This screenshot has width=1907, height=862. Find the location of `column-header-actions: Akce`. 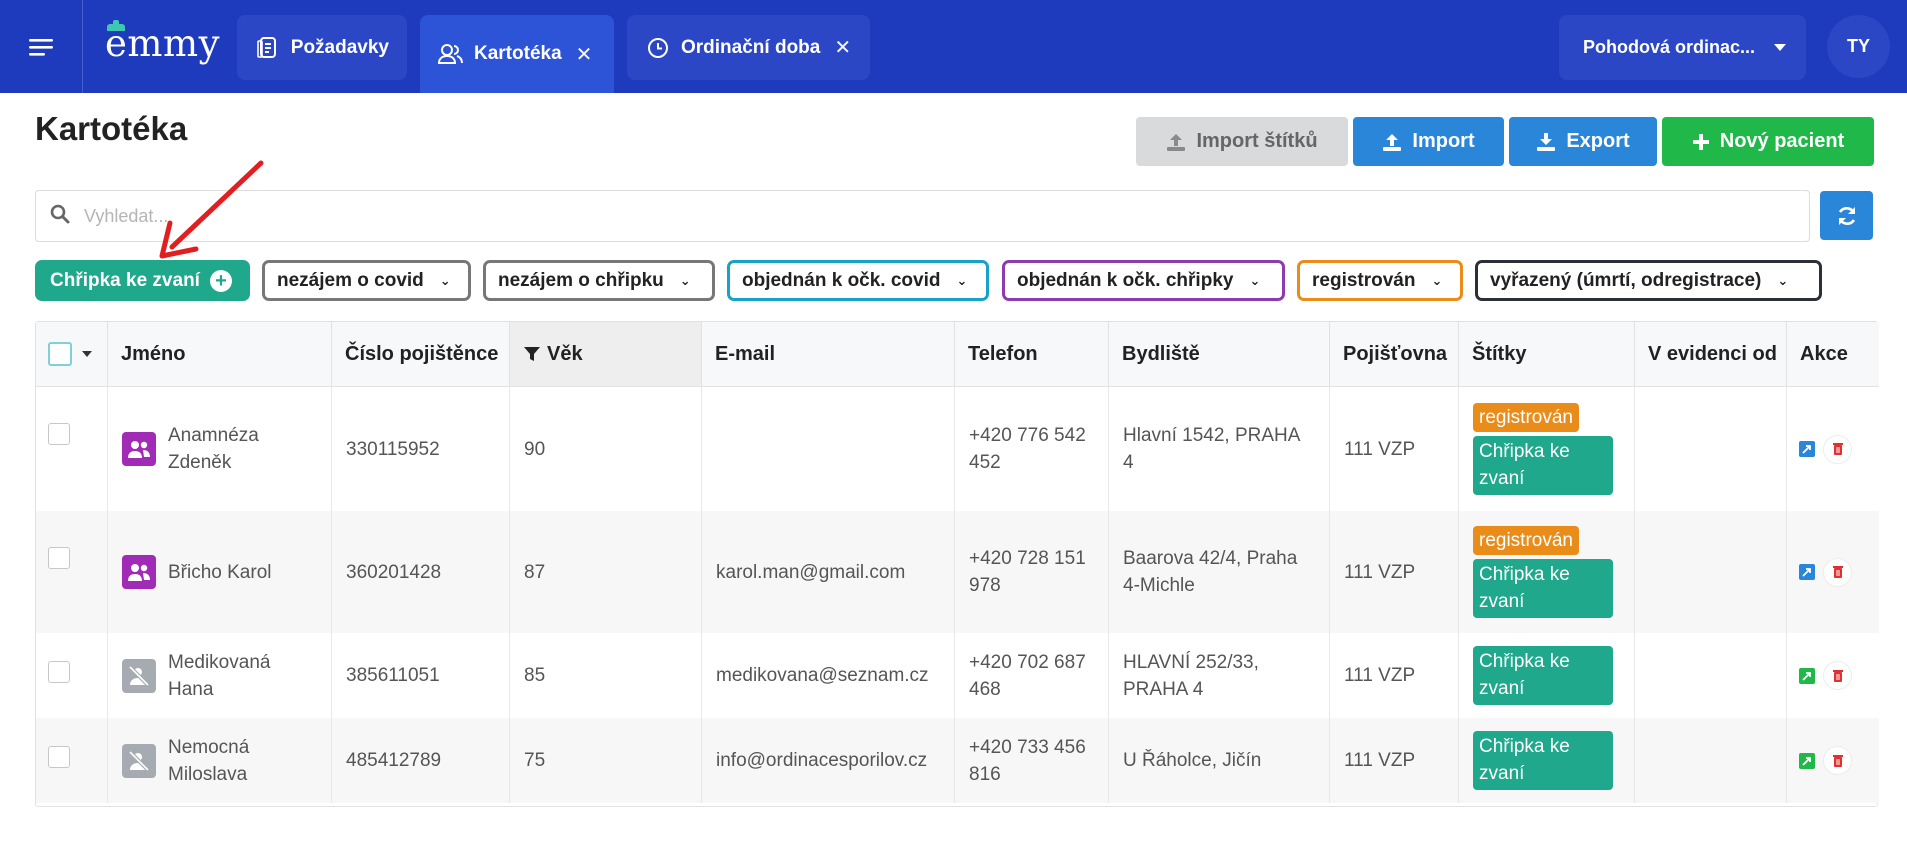

column-header-actions: Akce is located at coordinates (1833, 354).